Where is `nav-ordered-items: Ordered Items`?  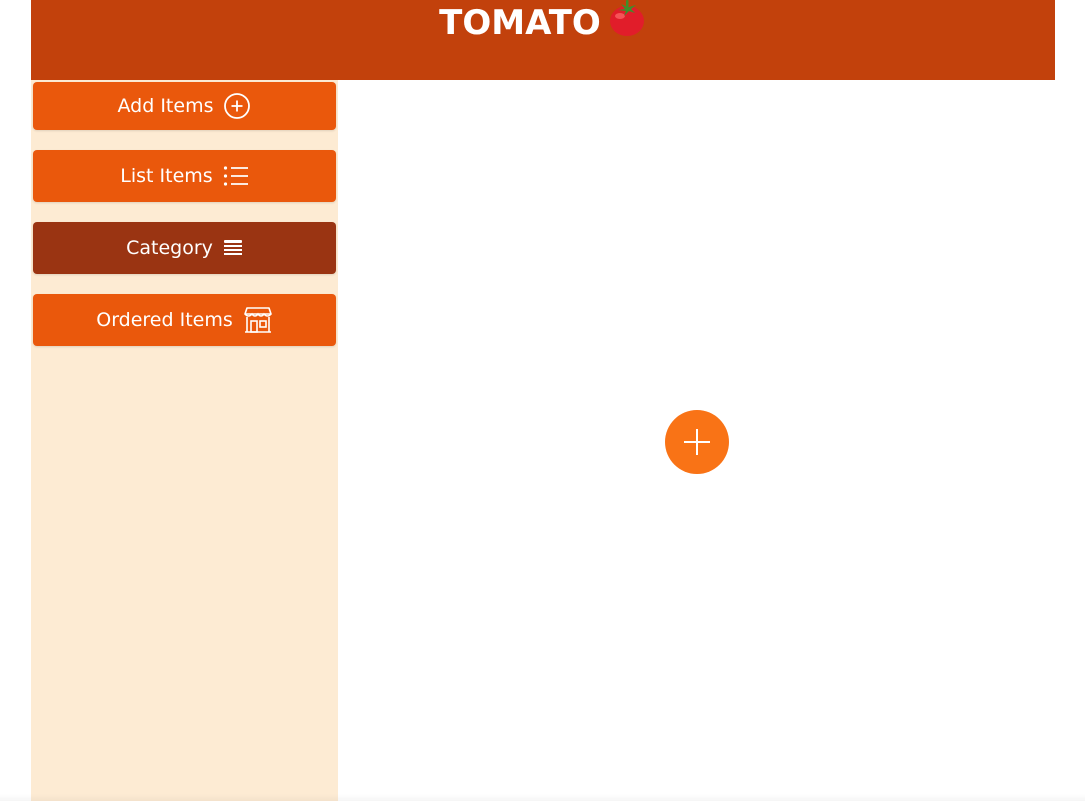
nav-ordered-items: Ordered Items is located at coordinates (184, 320).